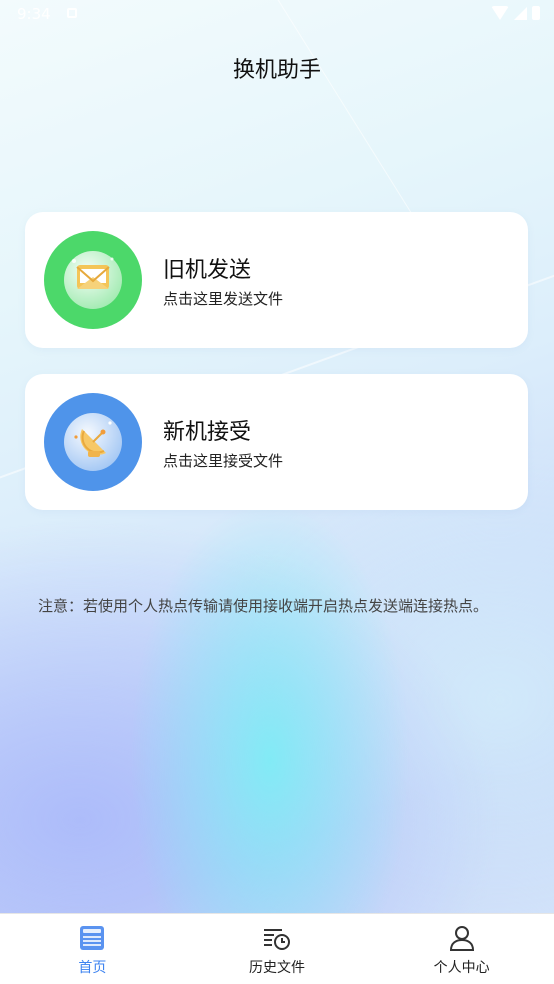 Image resolution: width=554 pixels, height=984 pixels. What do you see at coordinates (277, 15) in the screenshot?
I see `status-bar: 9:34` at bounding box center [277, 15].